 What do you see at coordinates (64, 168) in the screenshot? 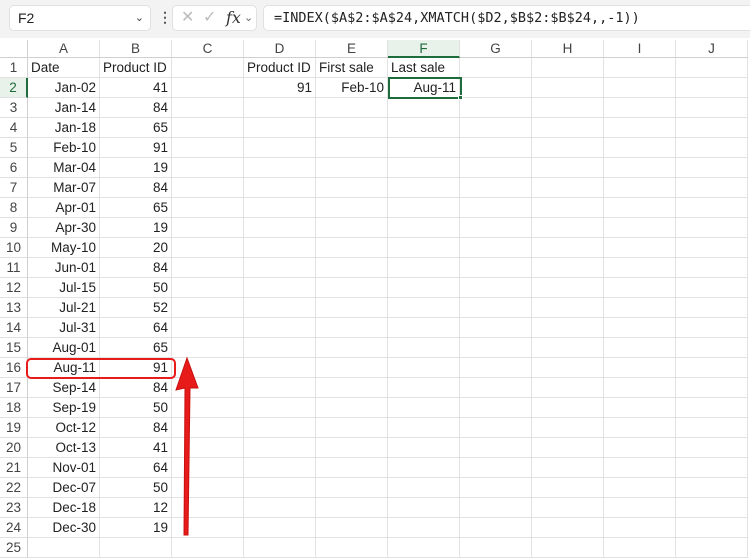
I see `cell-a6: Mar-04` at bounding box center [64, 168].